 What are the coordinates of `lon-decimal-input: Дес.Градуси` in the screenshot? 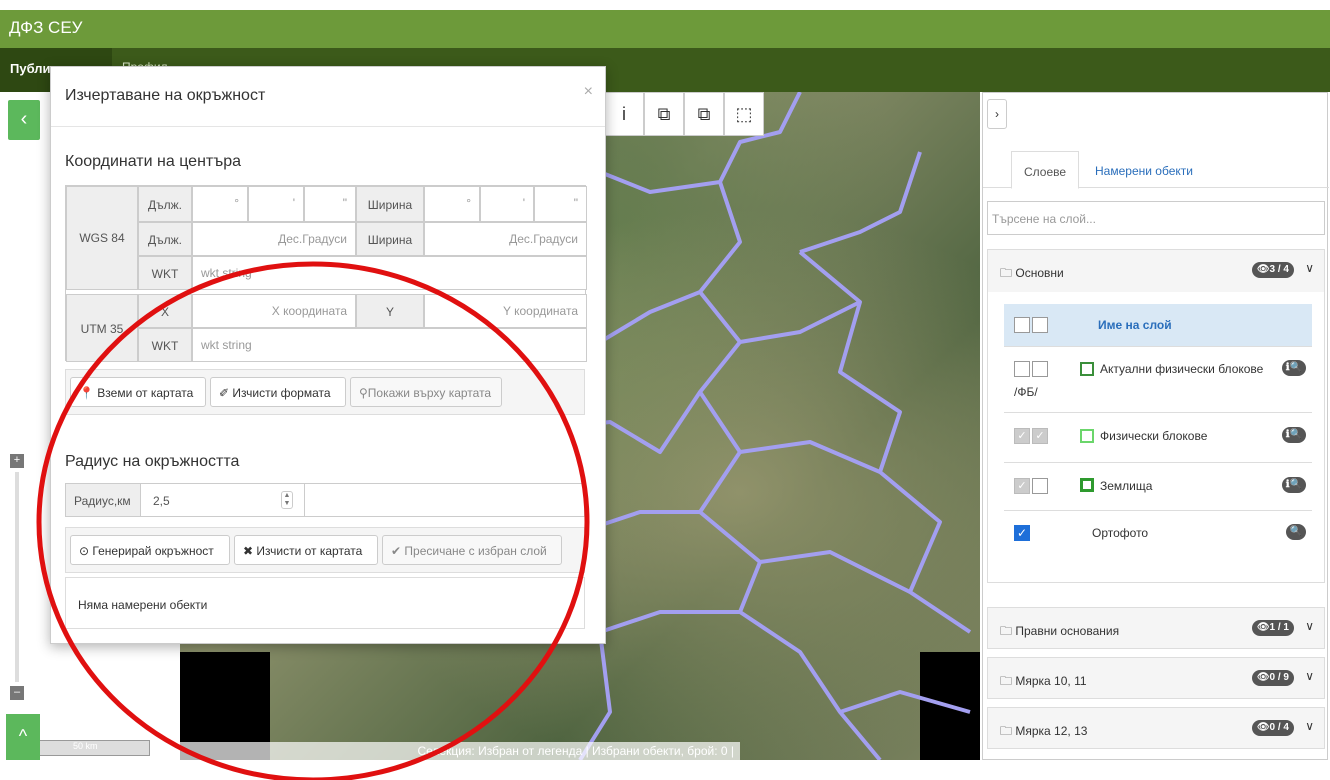 It's located at (274, 239).